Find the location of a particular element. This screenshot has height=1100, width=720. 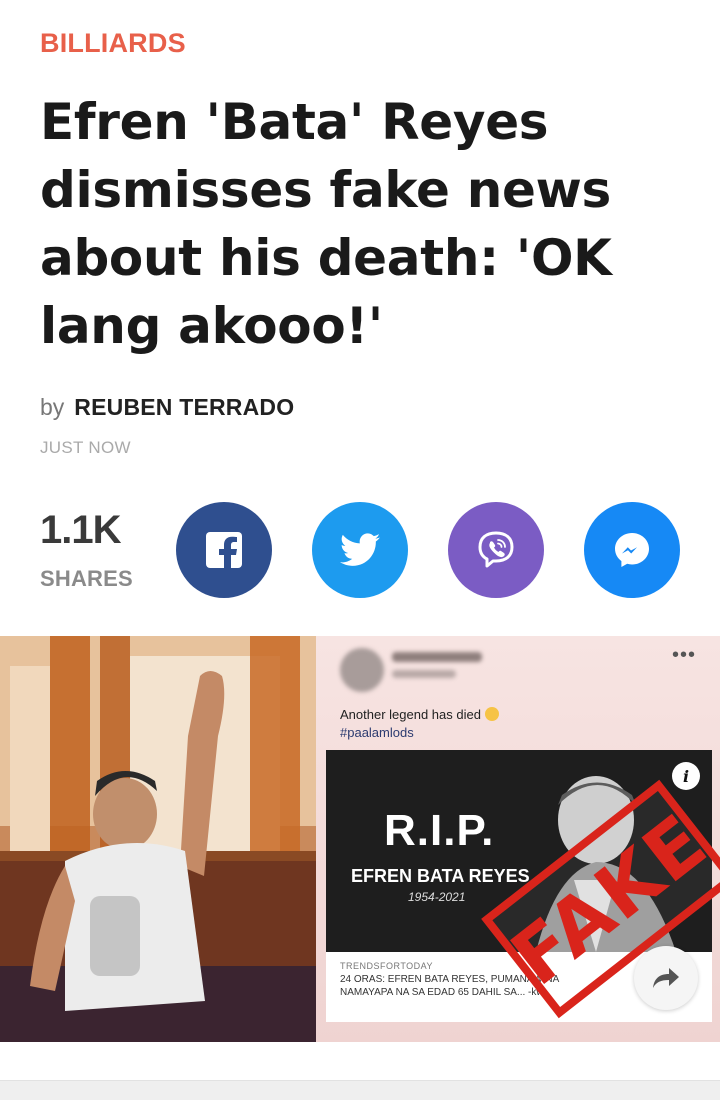

messenger-icon is located at coordinates (632, 550).